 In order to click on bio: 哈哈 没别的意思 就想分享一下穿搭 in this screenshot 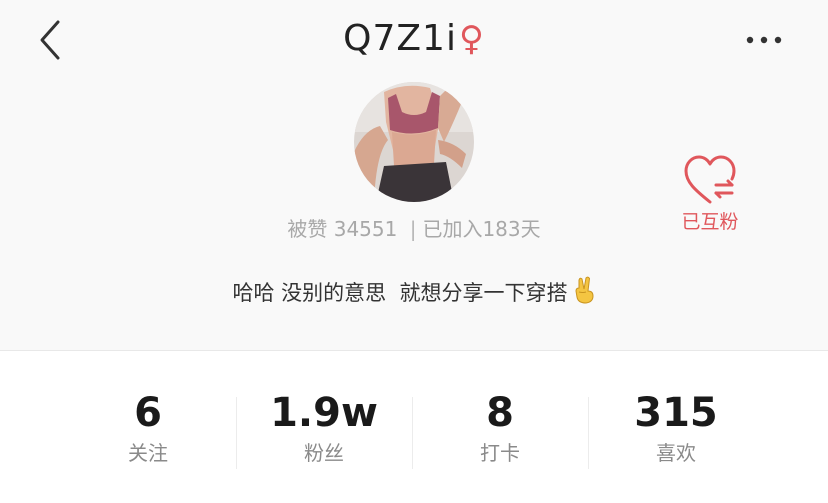, I will do `click(414, 294)`.